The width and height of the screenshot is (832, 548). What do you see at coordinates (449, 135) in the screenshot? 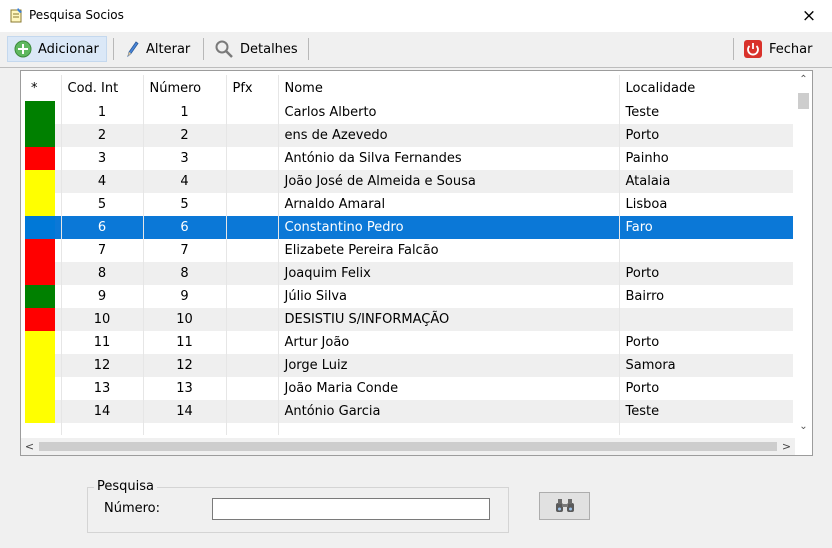
I see `nome-cell: ens de Azevedo` at bounding box center [449, 135].